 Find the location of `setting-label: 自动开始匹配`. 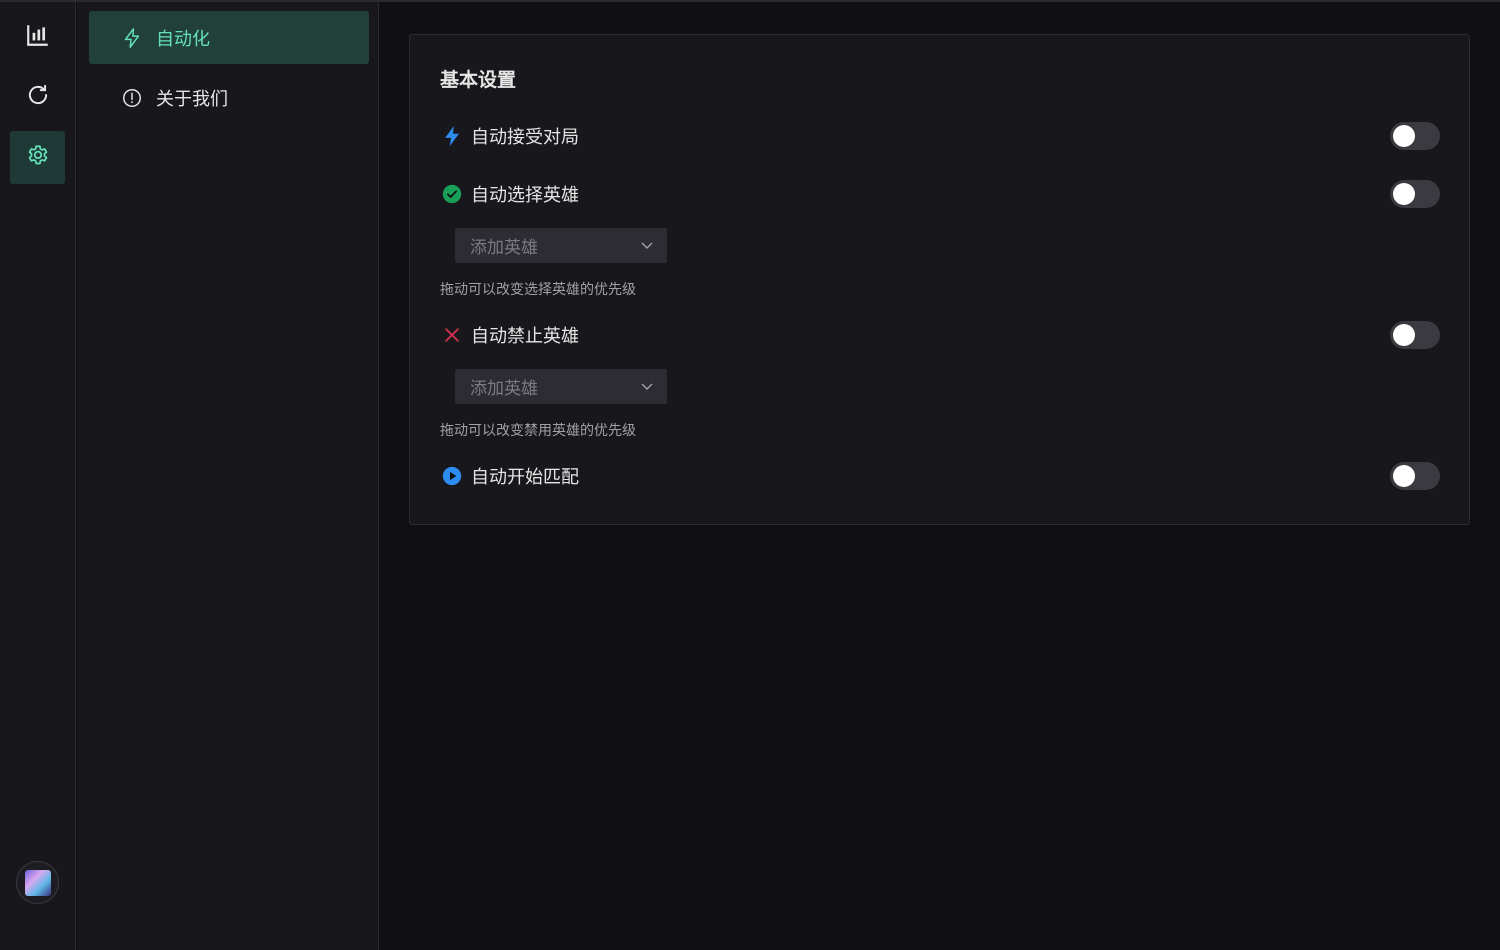

setting-label: 自动开始匹配 is located at coordinates (525, 477).